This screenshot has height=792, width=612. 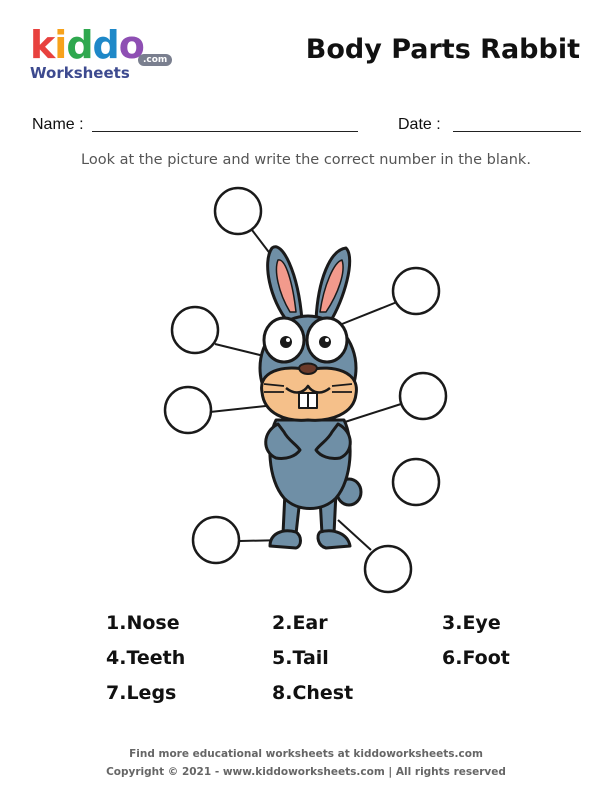 I want to click on answer-circle-eye, so click(x=416, y=291).